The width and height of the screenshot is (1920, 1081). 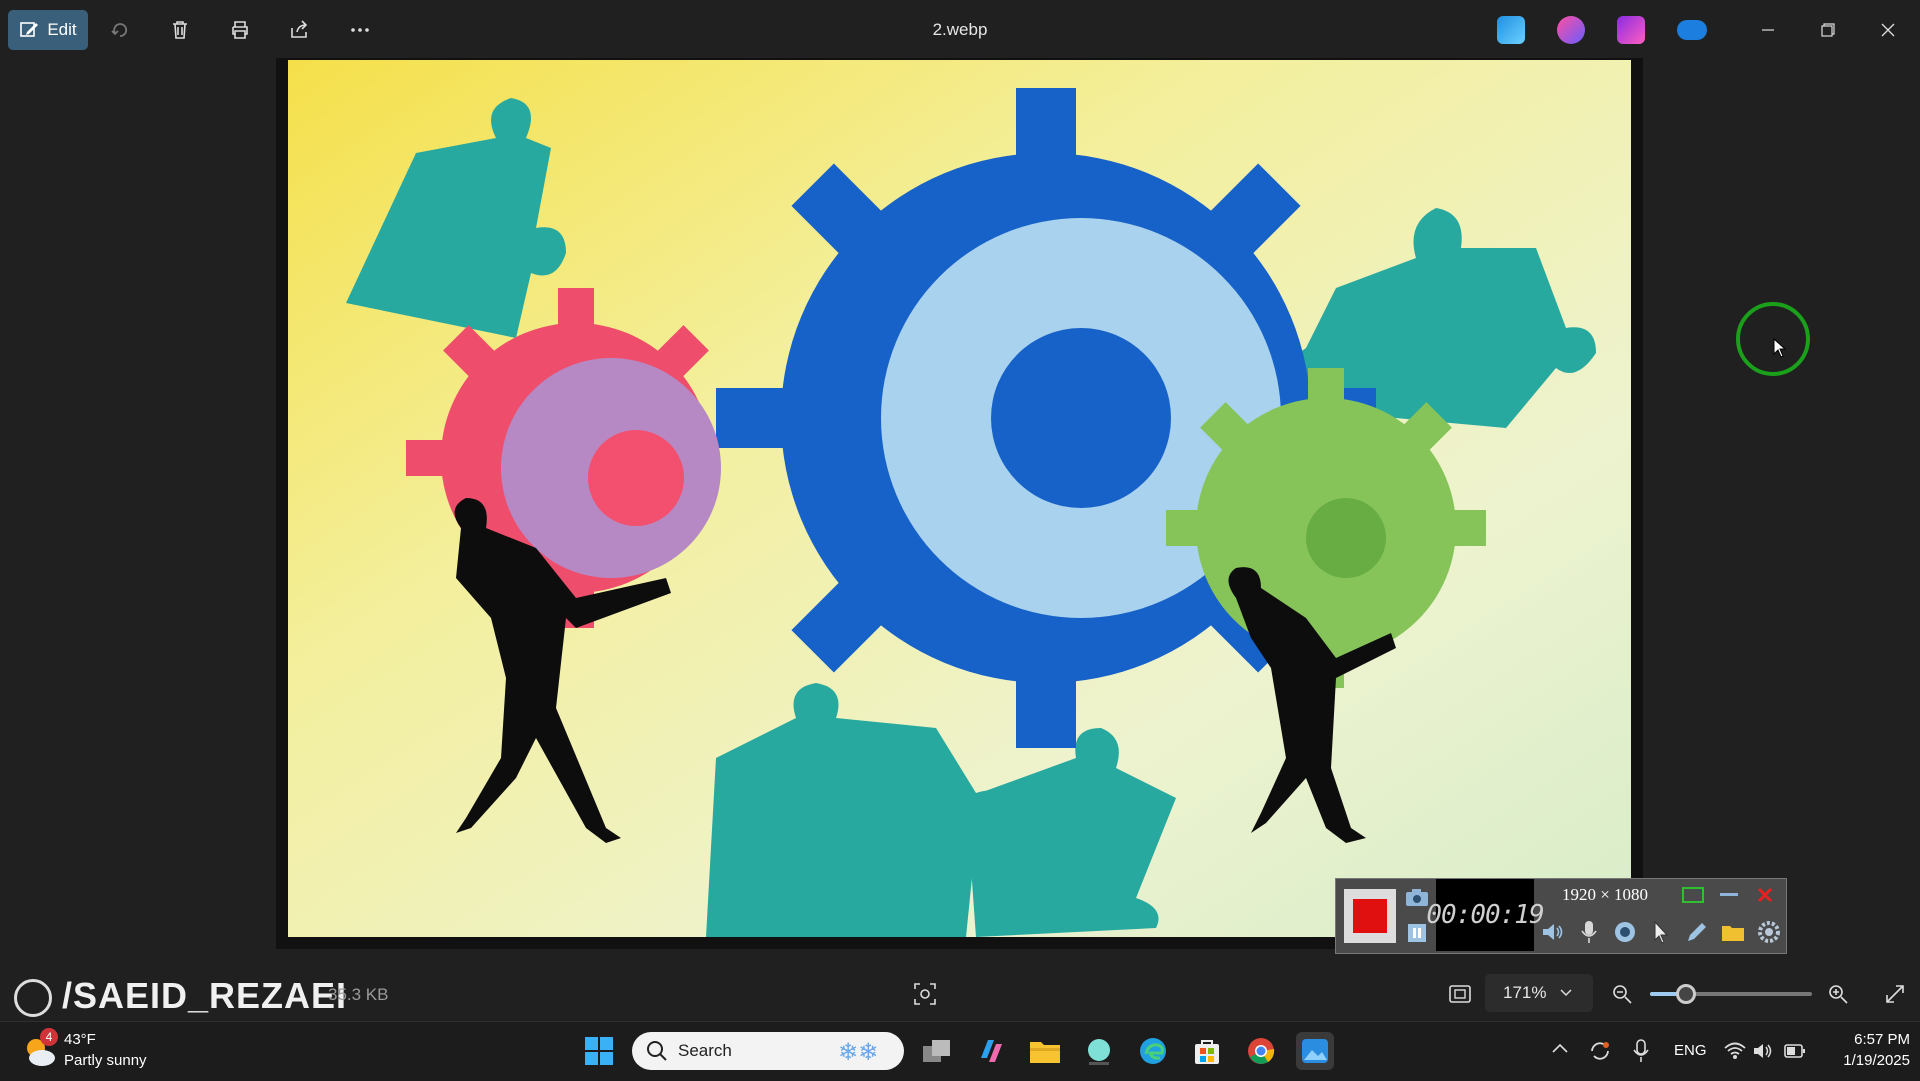 I want to click on stop-record-button, so click(x=1370, y=916).